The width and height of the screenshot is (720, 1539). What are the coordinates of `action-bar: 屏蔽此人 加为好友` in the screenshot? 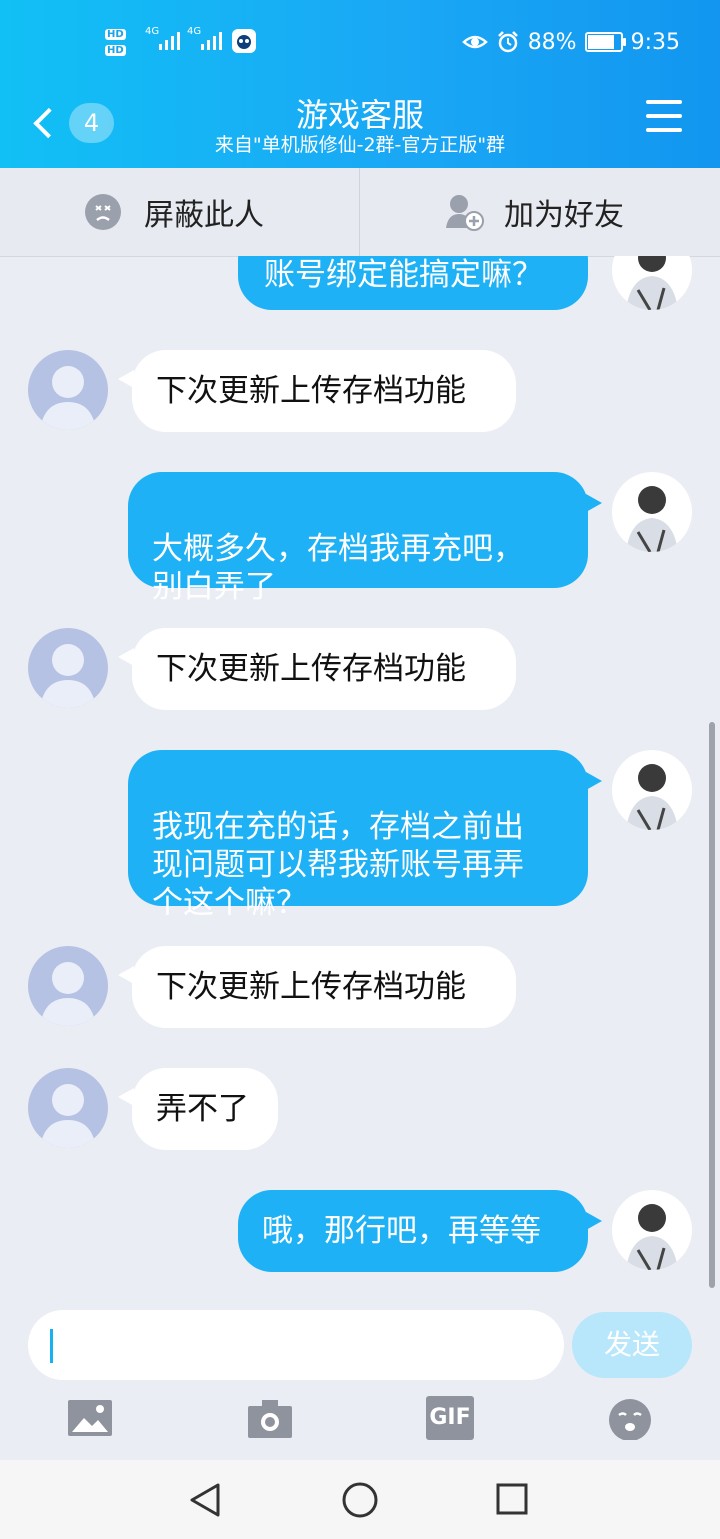 It's located at (360, 212).